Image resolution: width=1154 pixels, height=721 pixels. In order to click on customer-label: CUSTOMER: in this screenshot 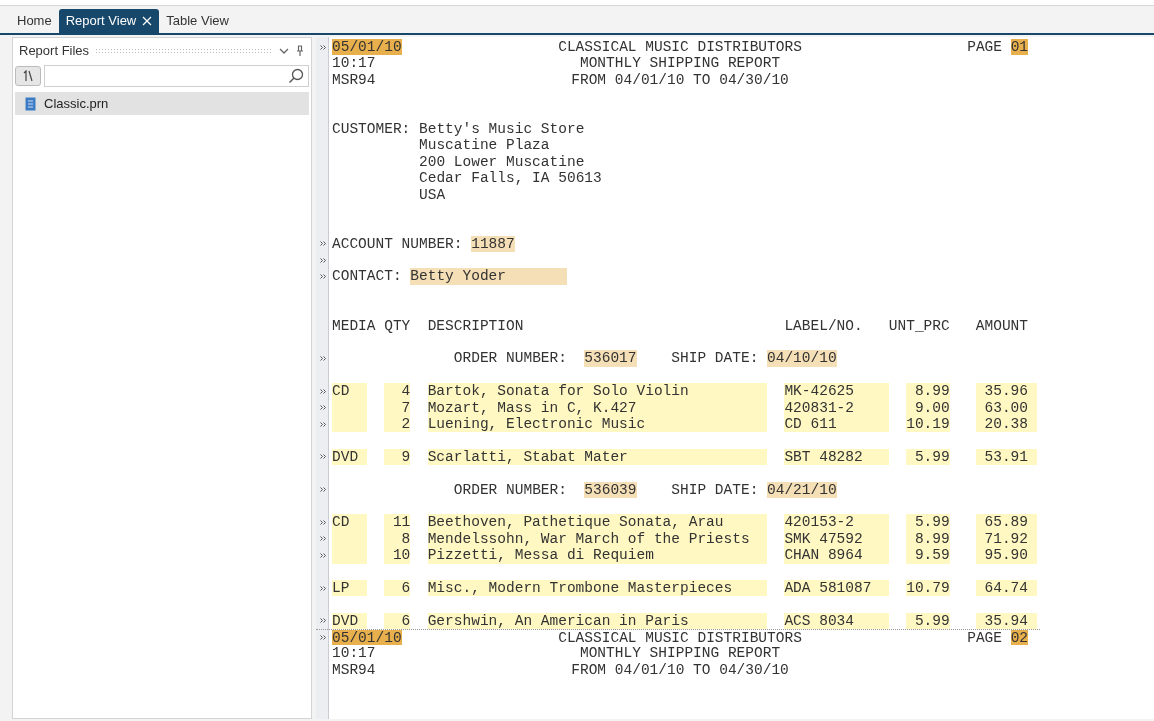, I will do `click(371, 129)`.